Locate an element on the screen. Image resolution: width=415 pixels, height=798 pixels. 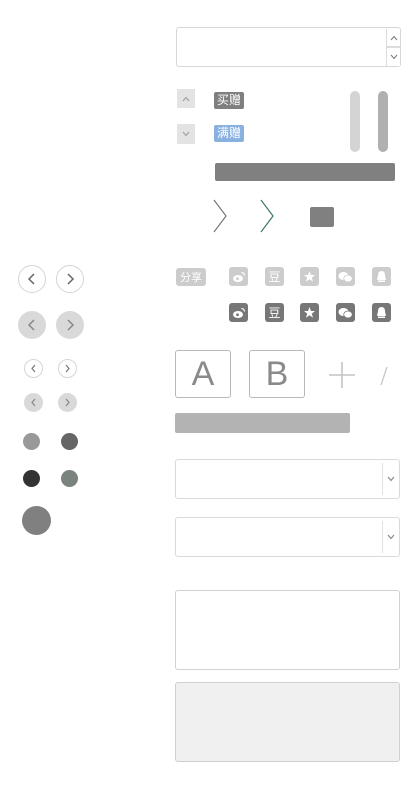
scroll-down-button is located at coordinates (186, 134).